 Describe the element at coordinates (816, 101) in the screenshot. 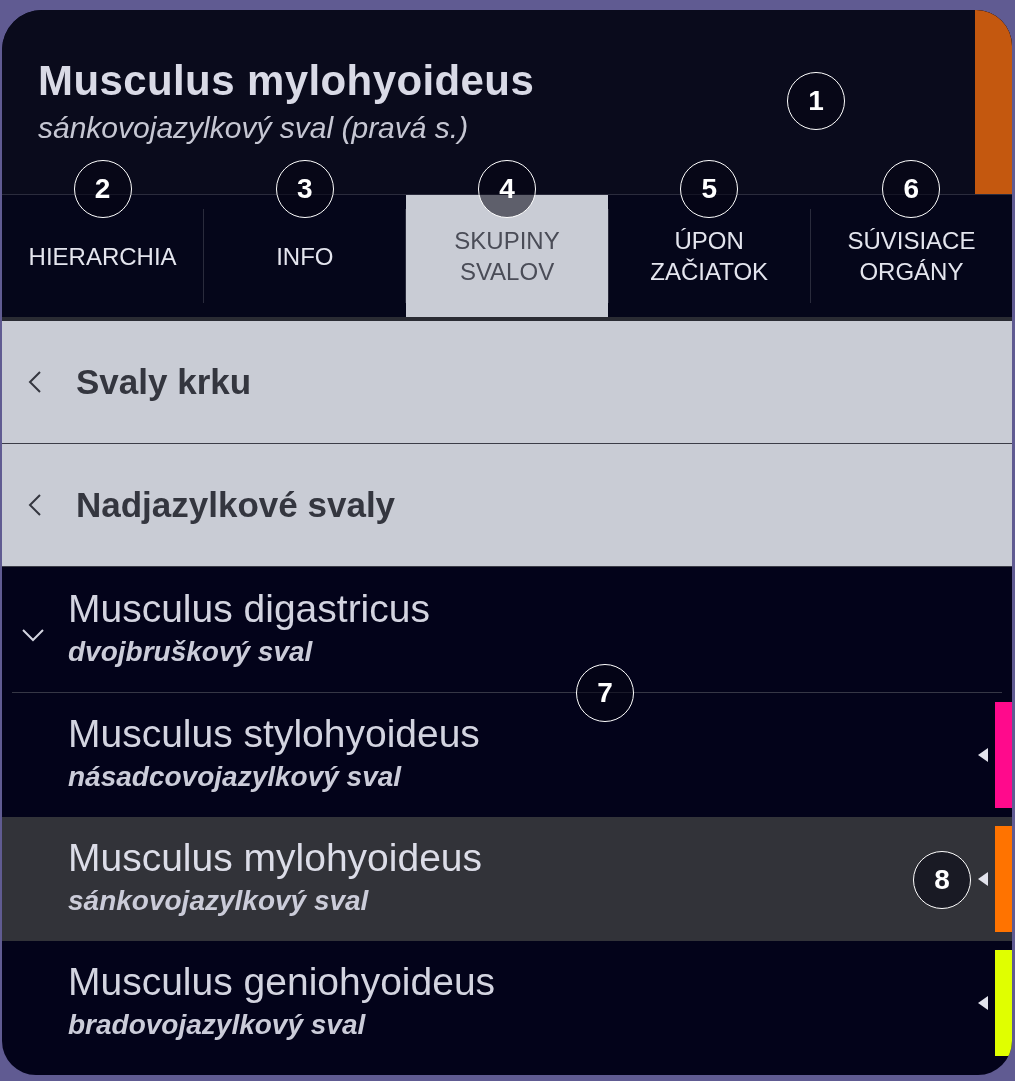

I see `callout-number: 1` at that location.